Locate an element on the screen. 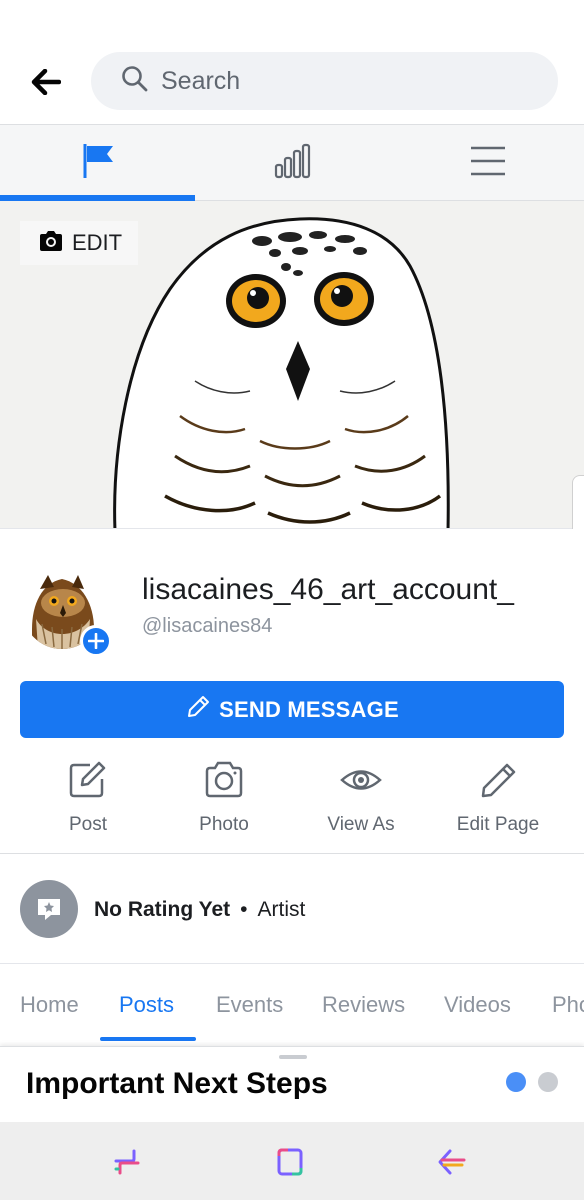 This screenshot has height=1200, width=584. plus-icon is located at coordinates (96, 641).